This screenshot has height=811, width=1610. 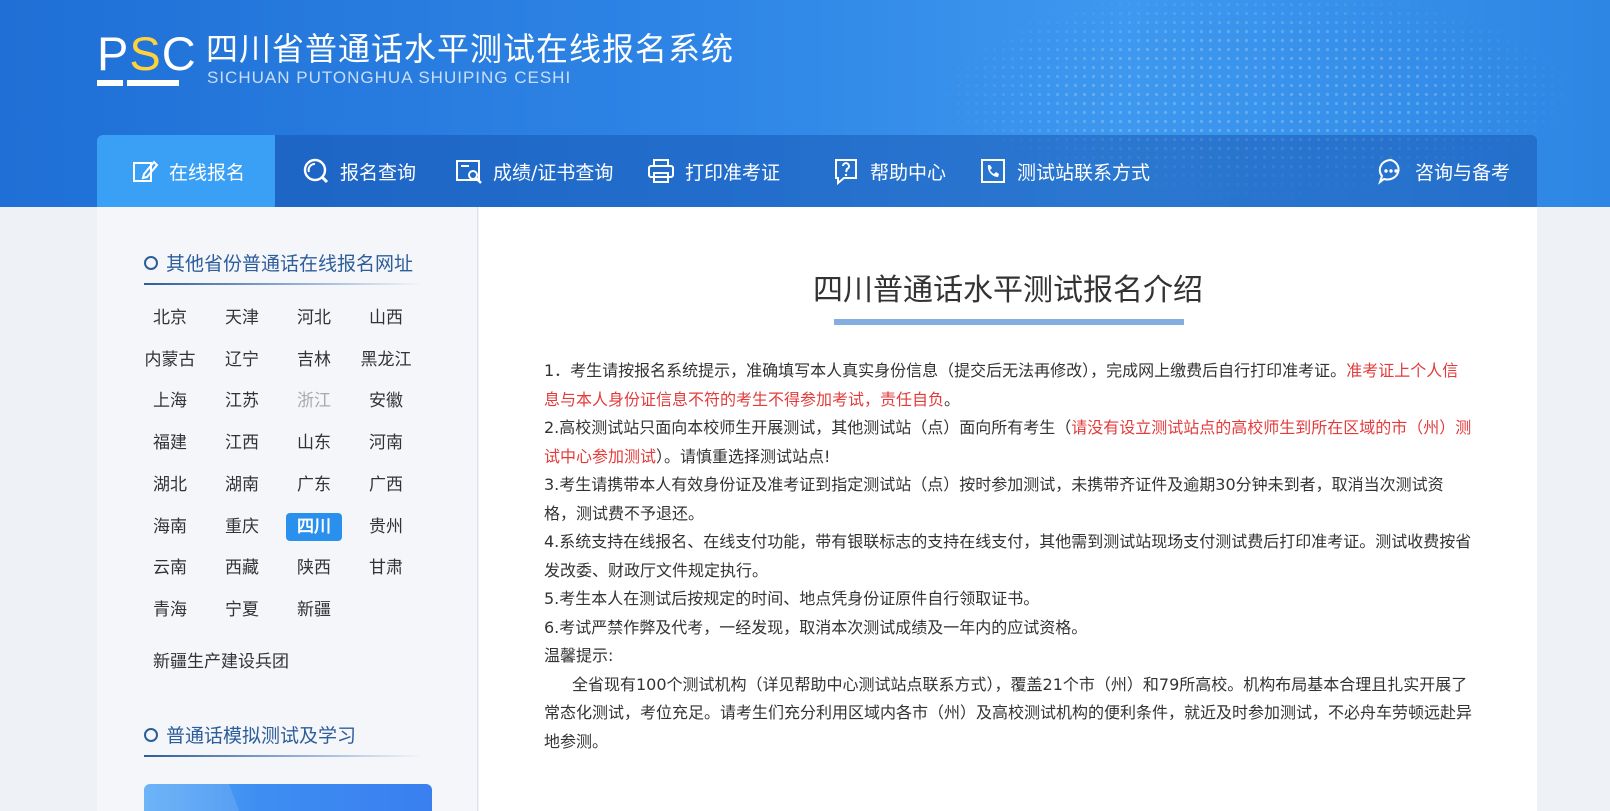 I want to click on province-link: 北京, so click(x=170, y=318).